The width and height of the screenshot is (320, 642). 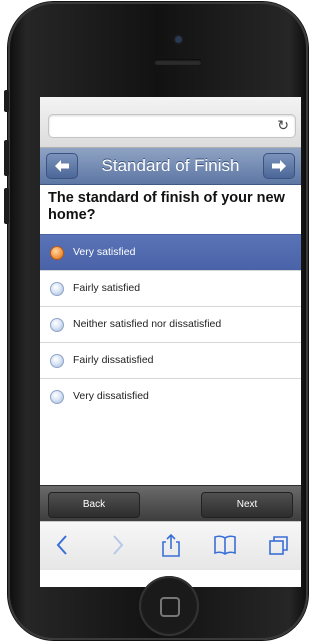 I want to click on question-text: The standard of finish of your new home?, so click(x=166, y=206).